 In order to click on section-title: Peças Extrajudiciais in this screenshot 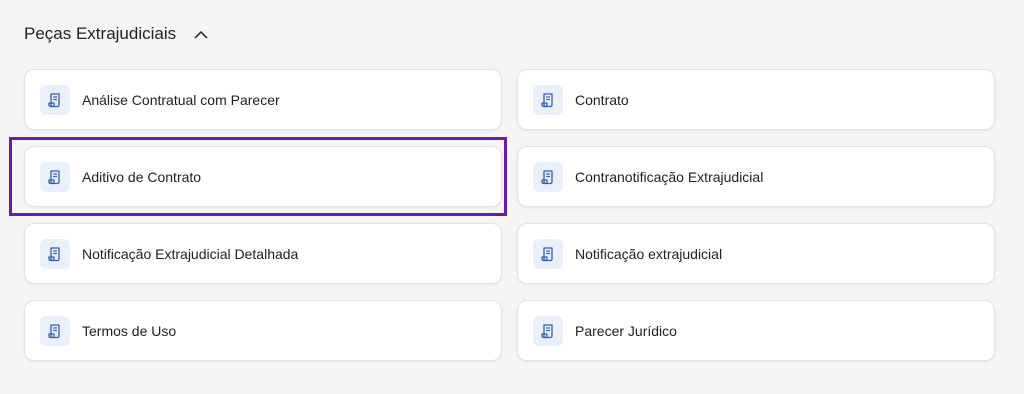, I will do `click(100, 33)`.